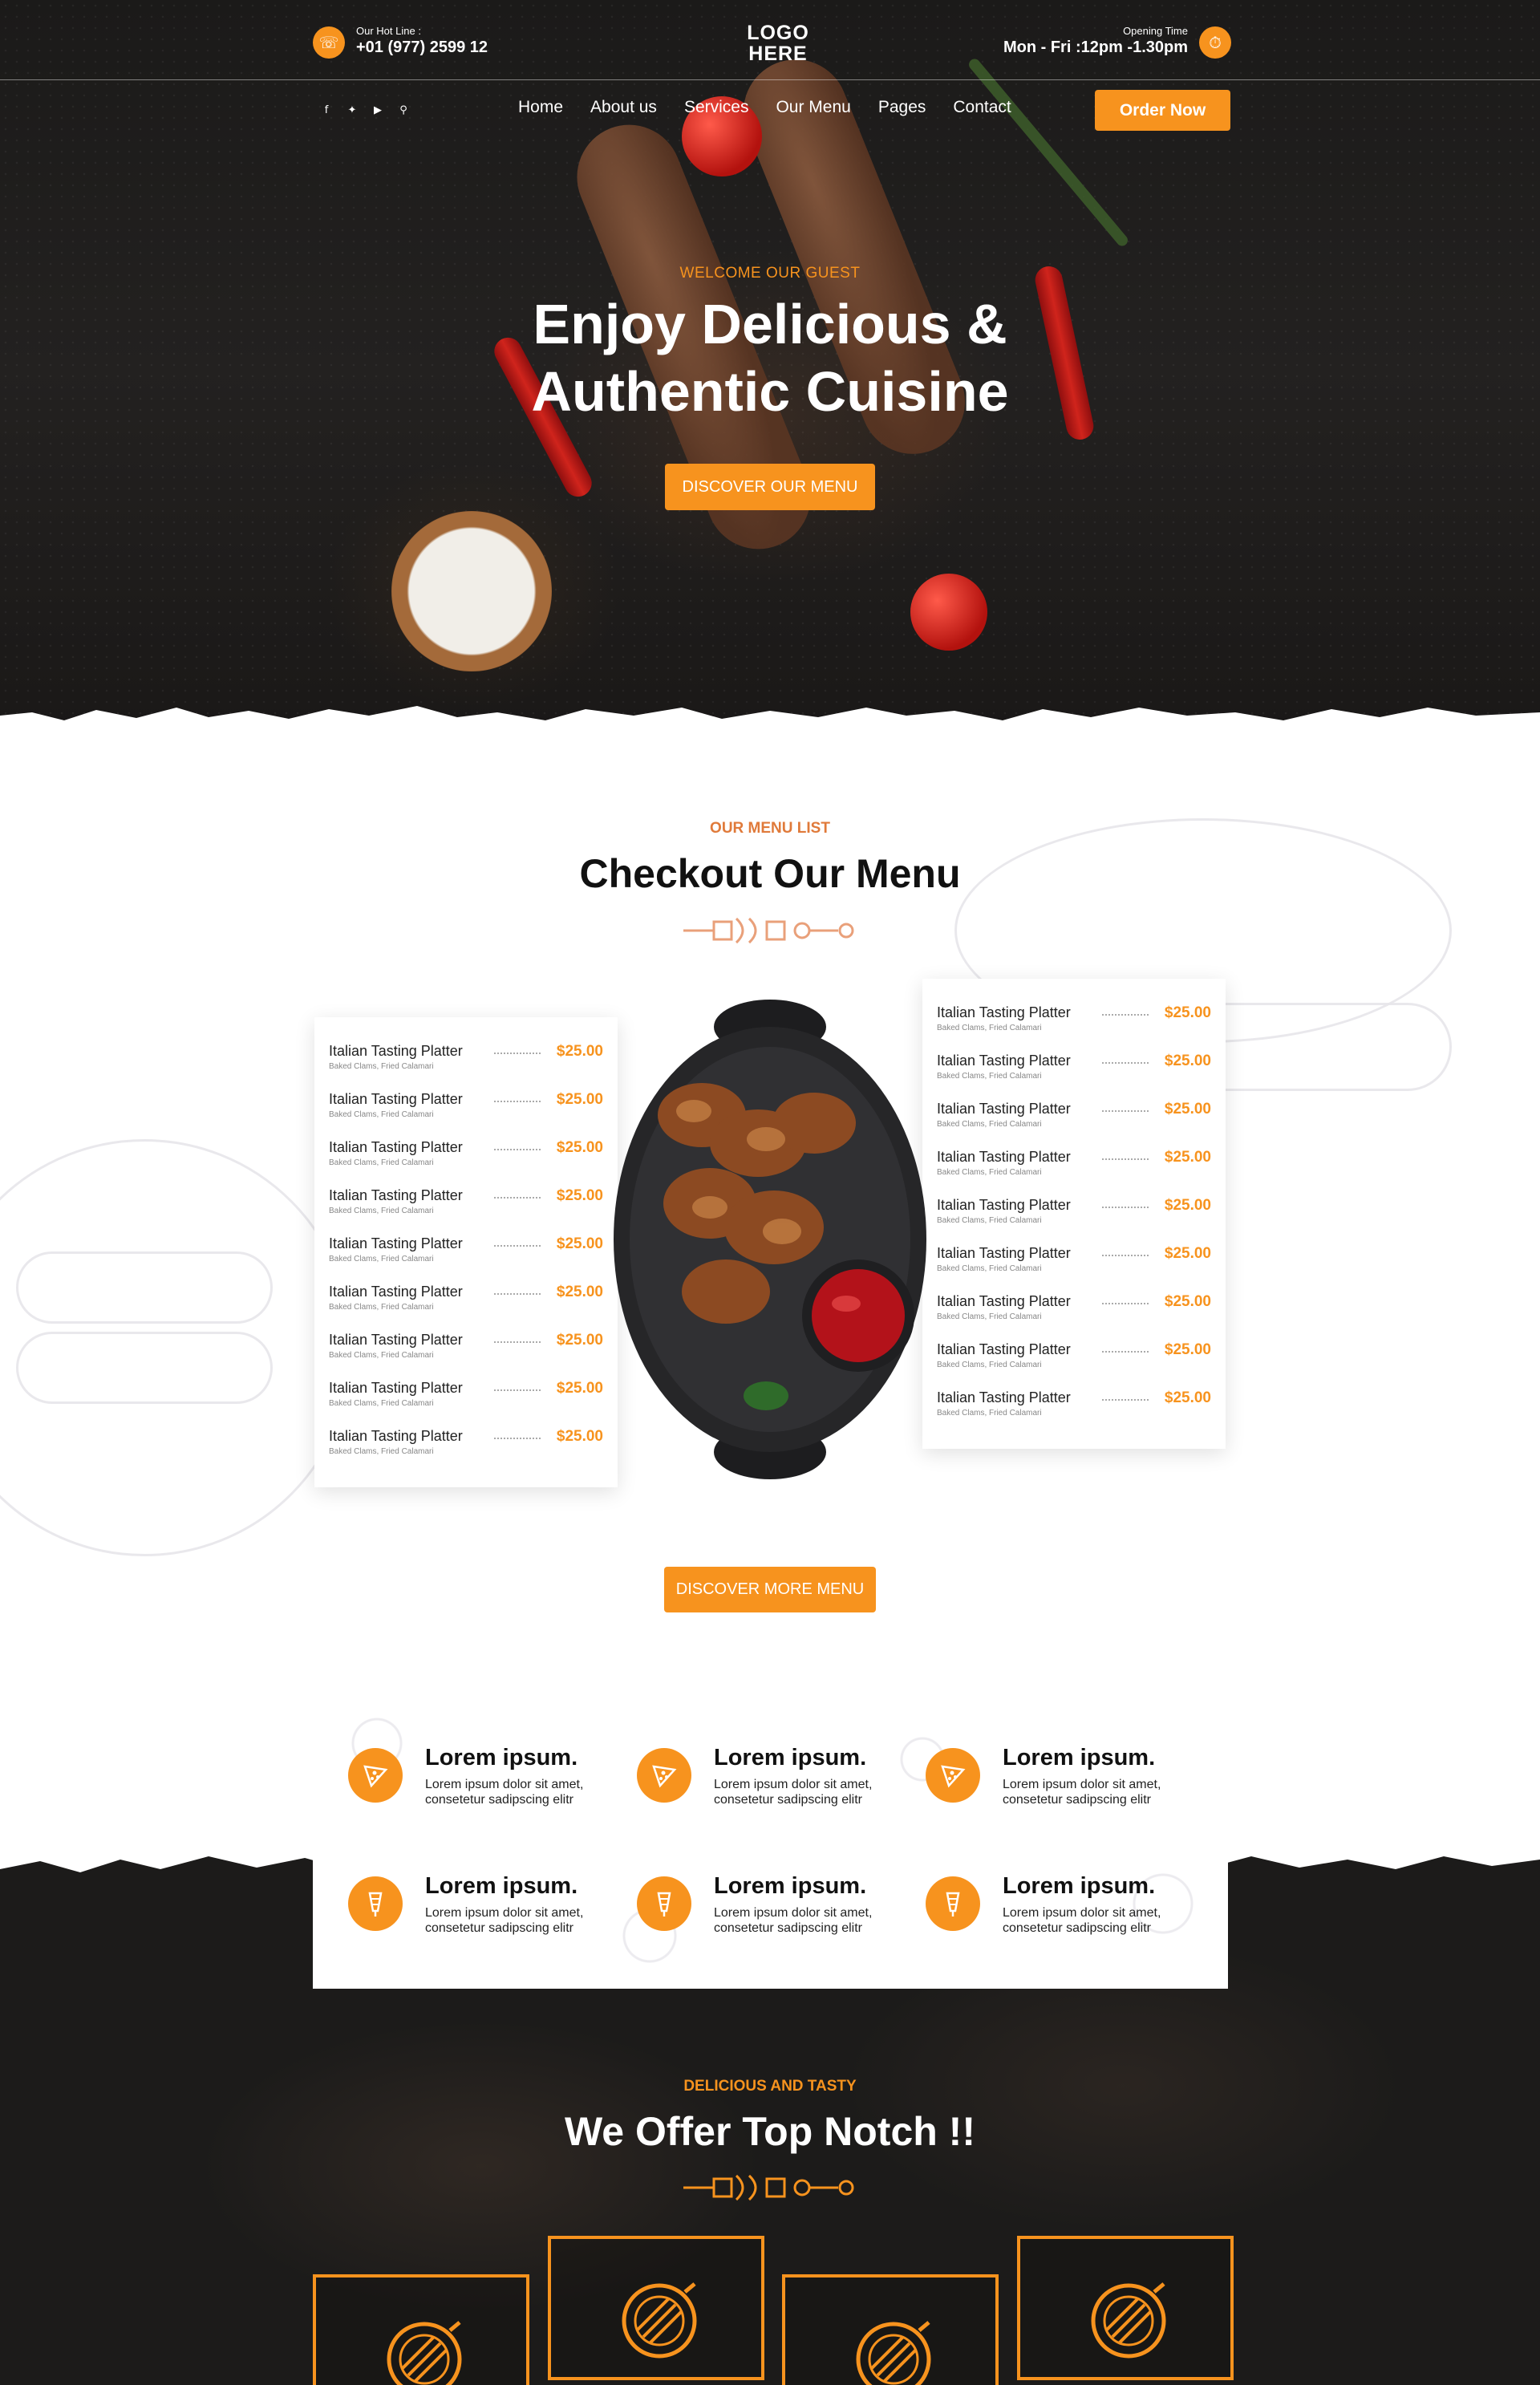 Image resolution: width=1540 pixels, height=2385 pixels. Describe the element at coordinates (770, 1589) in the screenshot. I see `discover-more-menu-button: DISCOVER MORE MENU` at that location.